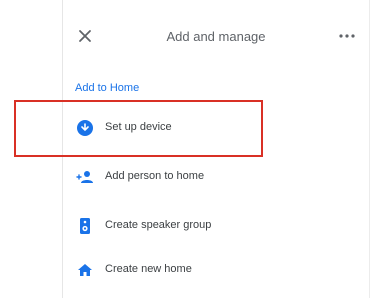  I want to click on menu-item-add-person: Add person to home, so click(216, 177).